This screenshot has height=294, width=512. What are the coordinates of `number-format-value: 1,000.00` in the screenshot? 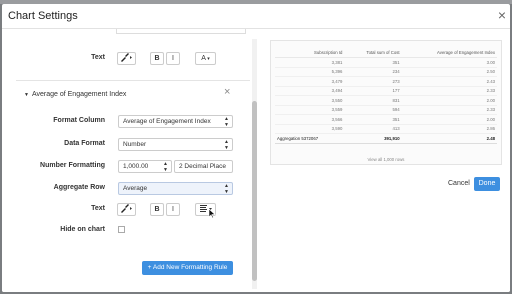 It's located at (136, 166).